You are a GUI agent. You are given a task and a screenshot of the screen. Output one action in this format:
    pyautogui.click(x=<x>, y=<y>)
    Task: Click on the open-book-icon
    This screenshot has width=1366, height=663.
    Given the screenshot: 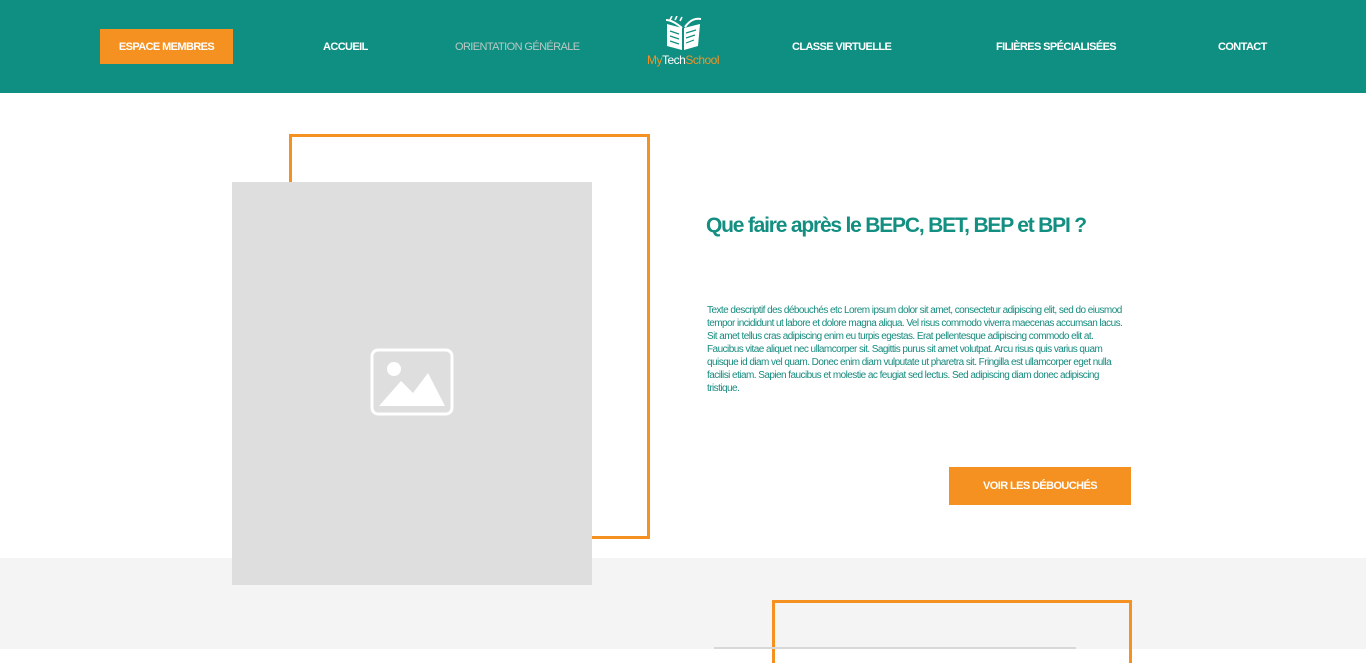 What is the action you would take?
    pyautogui.click(x=683, y=33)
    